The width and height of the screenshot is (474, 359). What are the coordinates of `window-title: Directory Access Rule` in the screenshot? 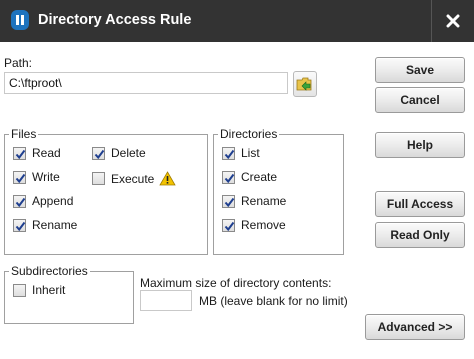 It's located at (115, 20).